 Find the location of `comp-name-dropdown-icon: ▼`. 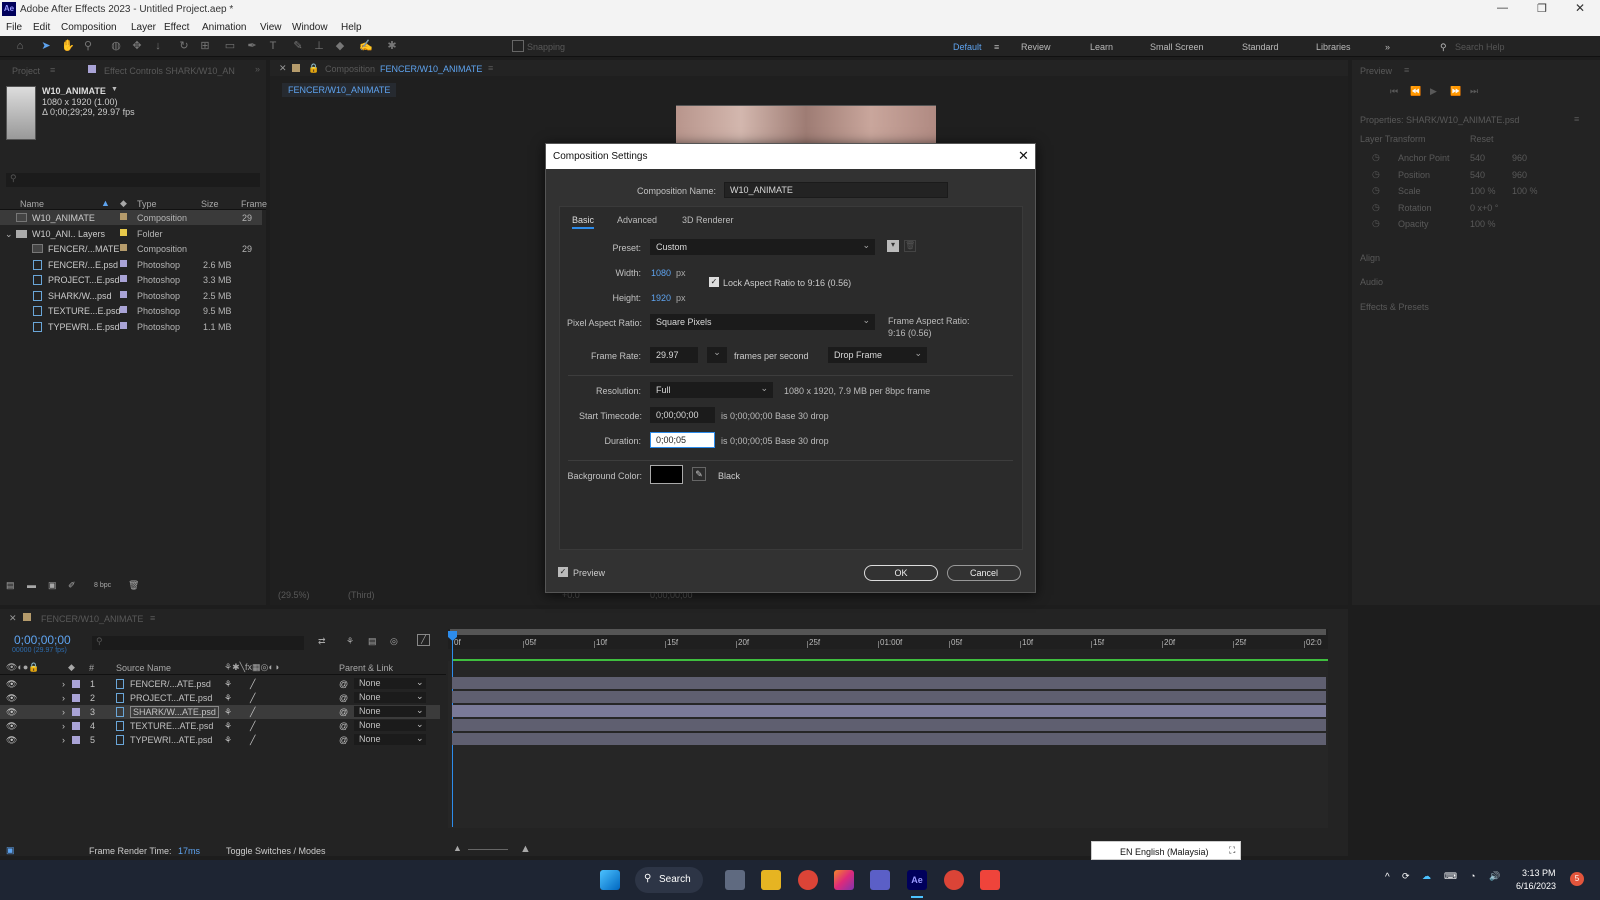

comp-name-dropdown-icon: ▼ is located at coordinates (114, 89).